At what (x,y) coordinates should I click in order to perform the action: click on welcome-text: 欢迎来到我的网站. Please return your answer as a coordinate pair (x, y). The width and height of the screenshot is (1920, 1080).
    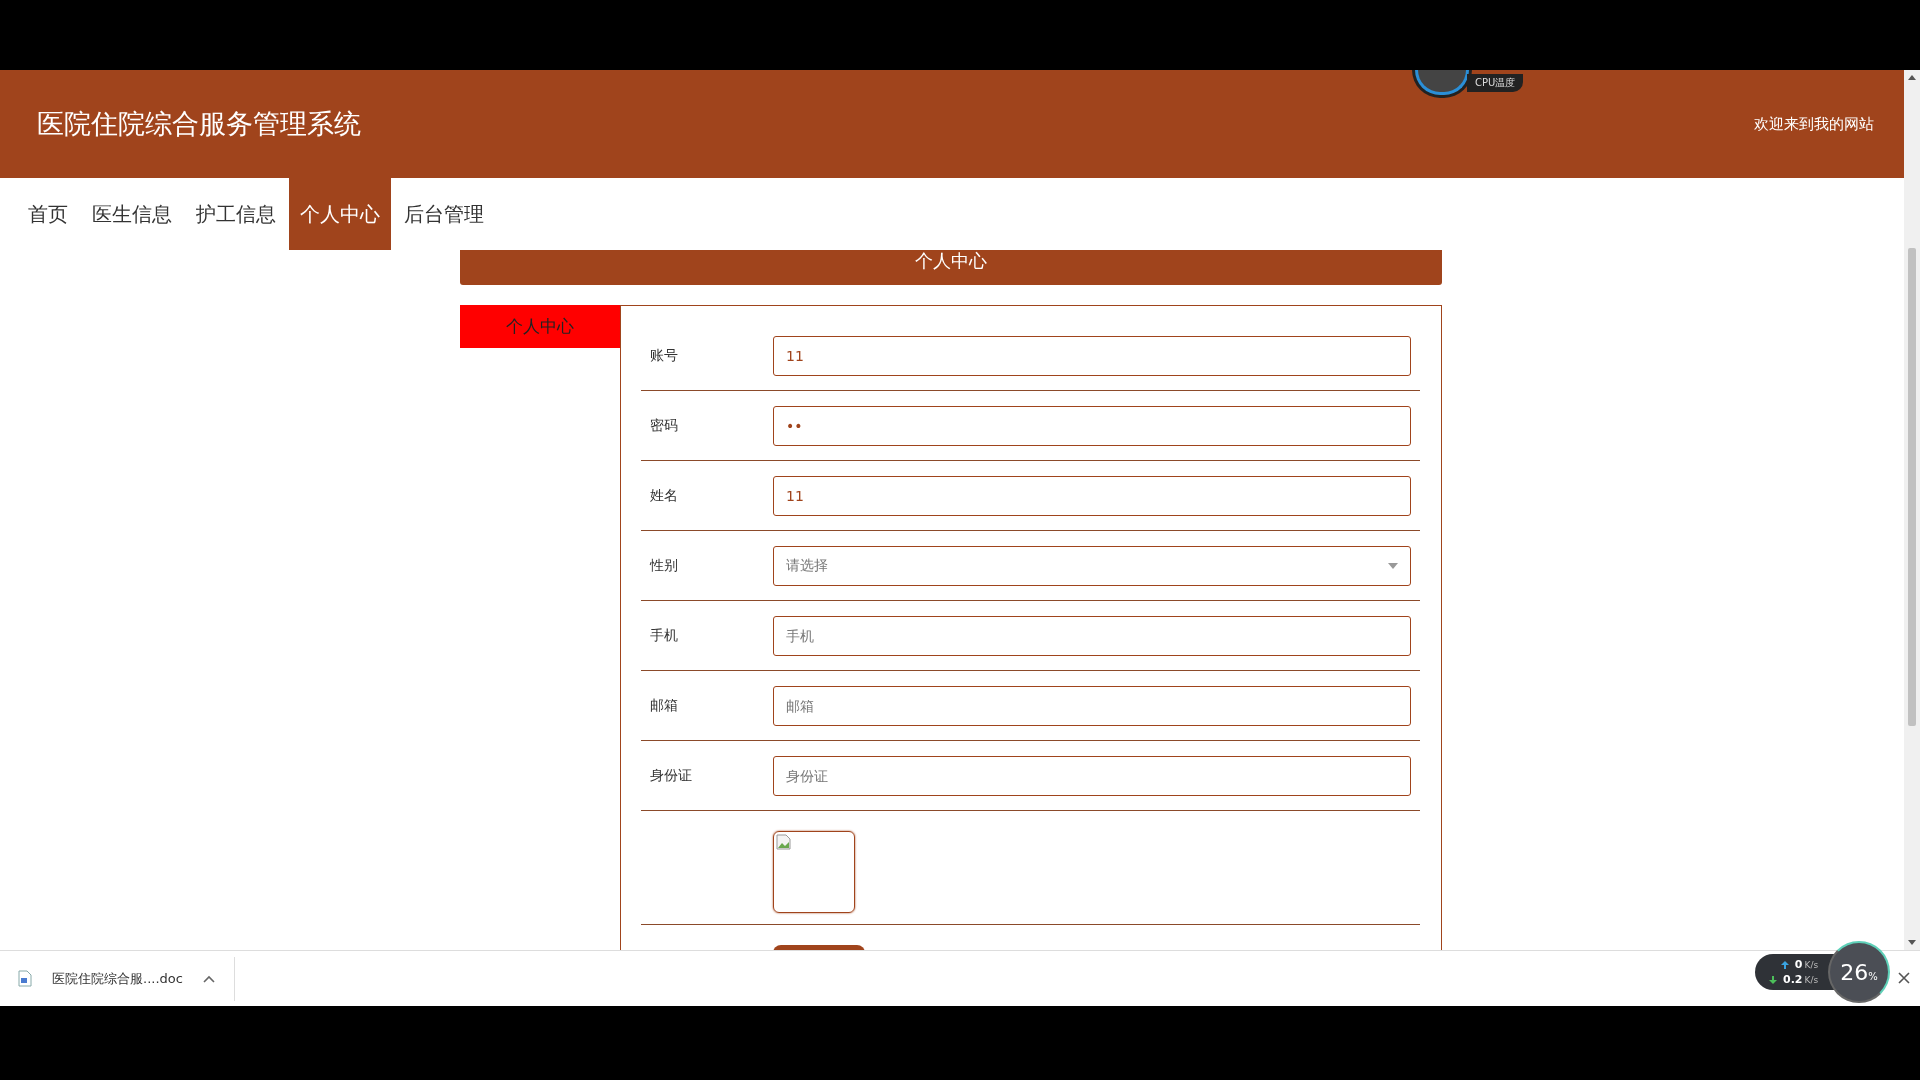
    Looking at the image, I should click on (1814, 124).